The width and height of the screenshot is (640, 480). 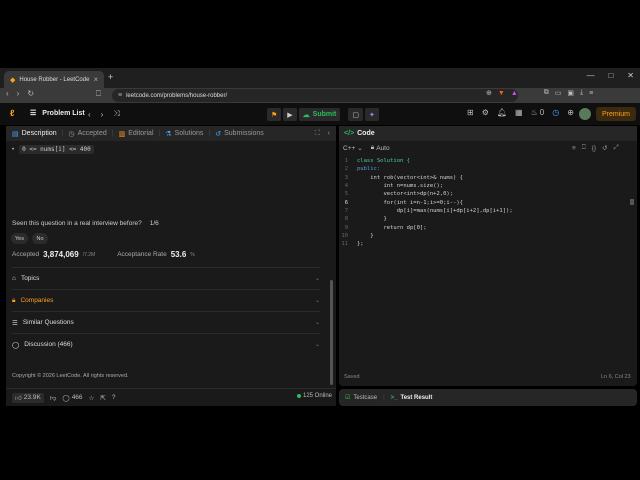 What do you see at coordinates (33, 113) in the screenshot?
I see `list-icon: ☰` at bounding box center [33, 113].